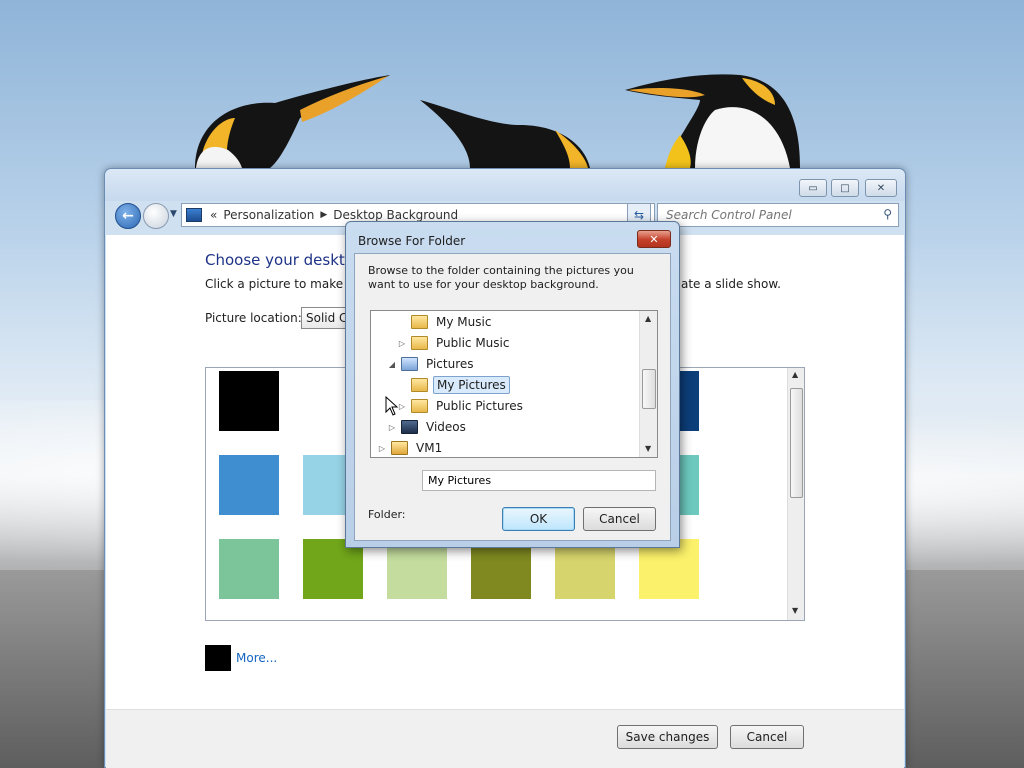 The width and height of the screenshot is (1024, 768). What do you see at coordinates (887, 214) in the screenshot?
I see `search-icon: ⚲` at bounding box center [887, 214].